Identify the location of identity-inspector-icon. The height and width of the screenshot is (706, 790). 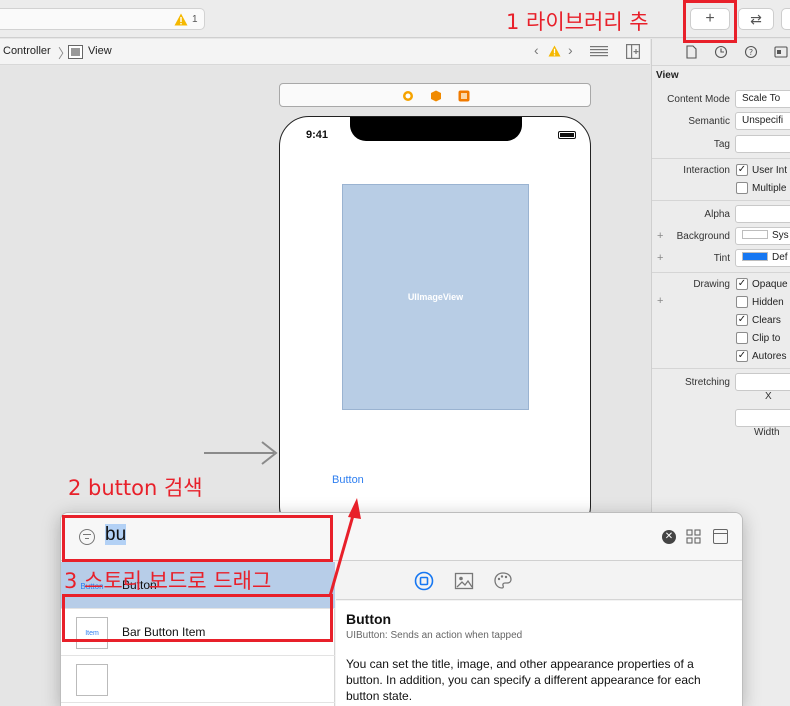
(781, 52).